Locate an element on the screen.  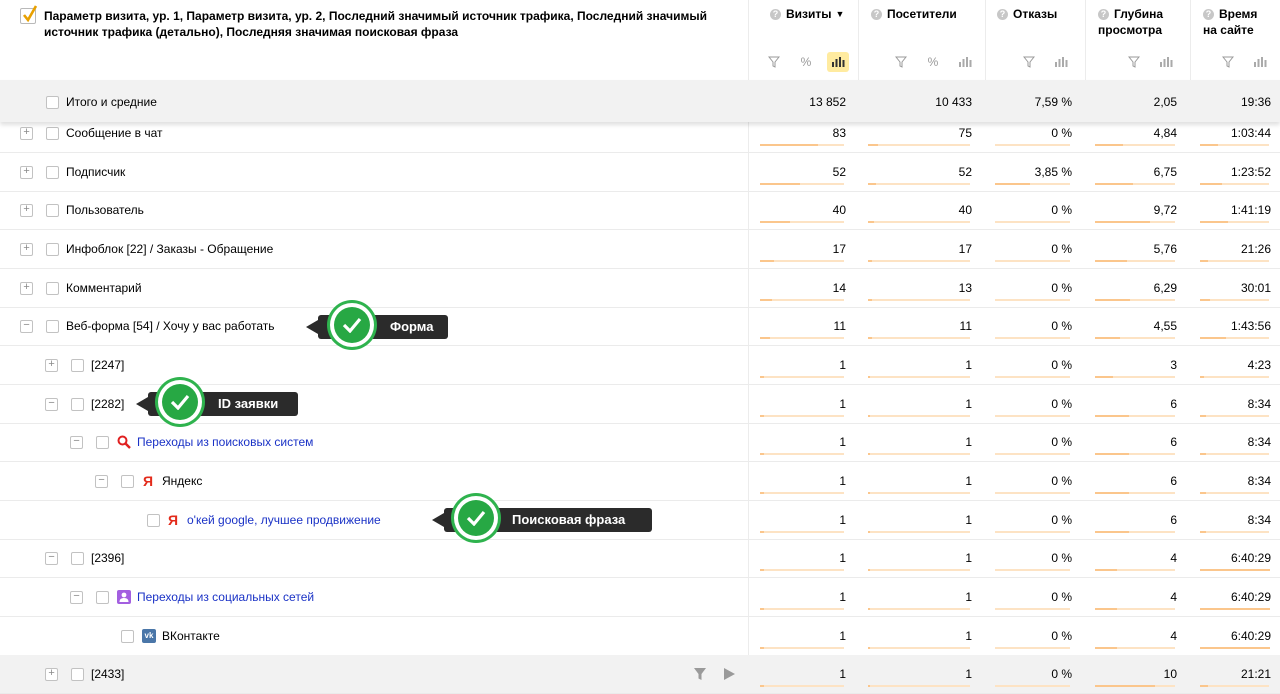
column-visits-header: ? Визиты ▼ is located at coordinates (807, 14).